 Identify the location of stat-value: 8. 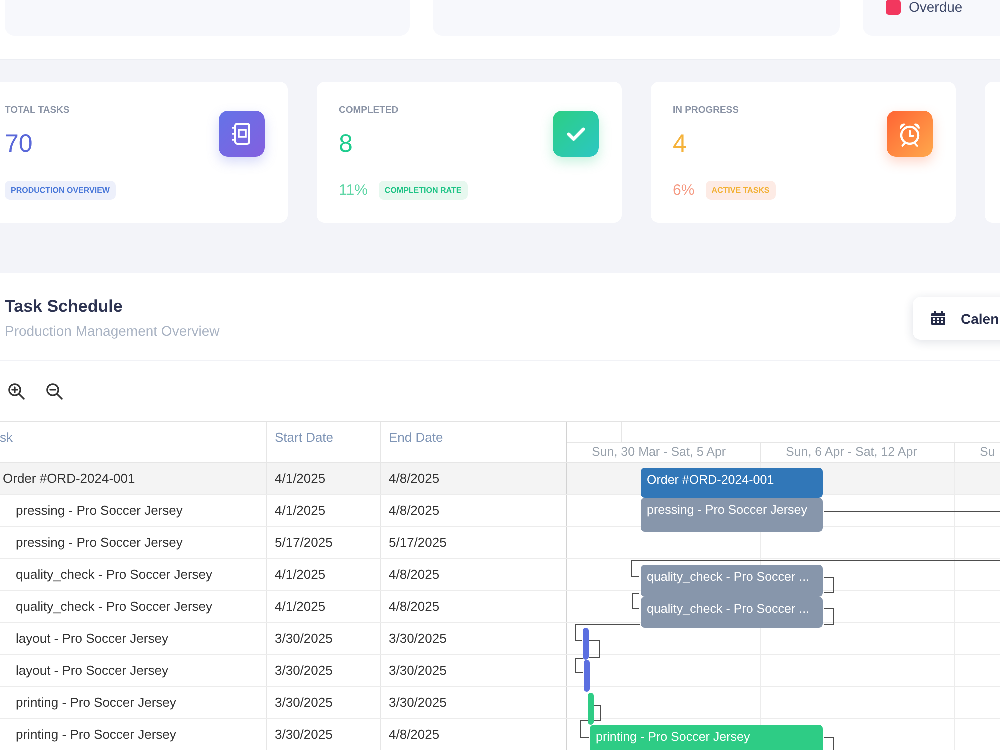
(346, 144).